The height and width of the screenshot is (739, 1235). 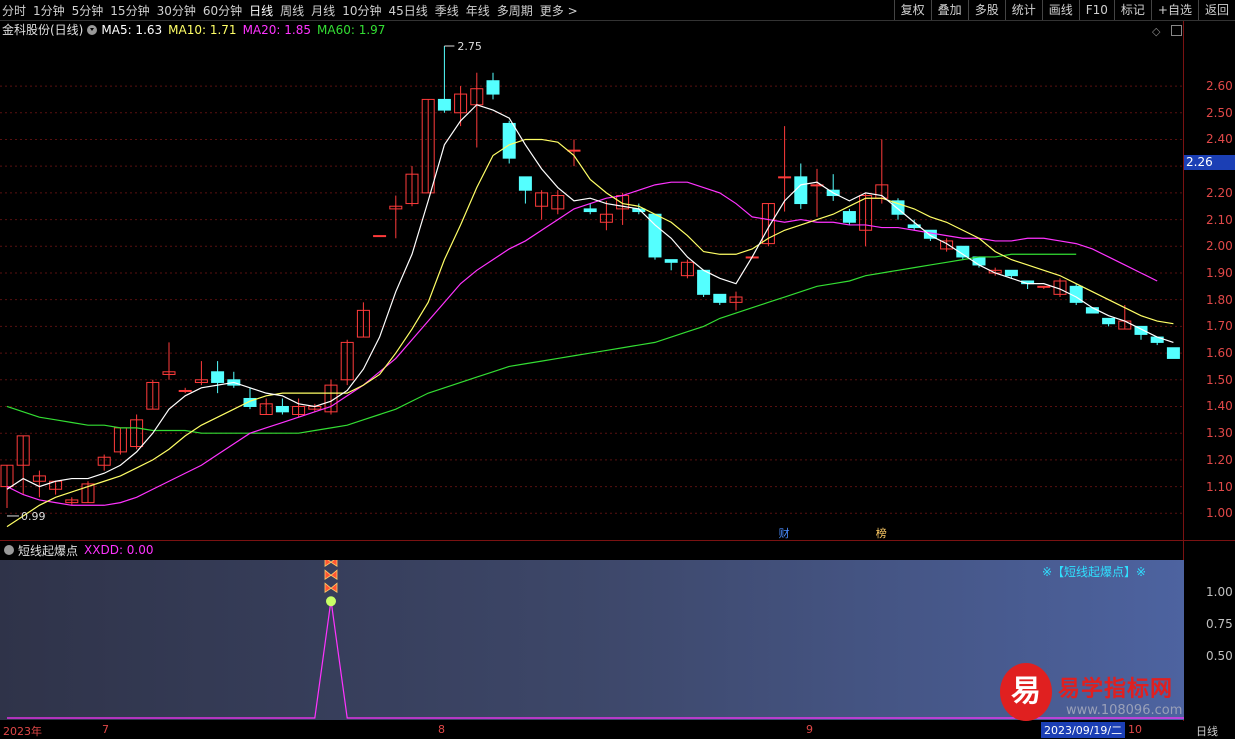 I want to click on period-tab-7: 周线, so click(x=292, y=10).